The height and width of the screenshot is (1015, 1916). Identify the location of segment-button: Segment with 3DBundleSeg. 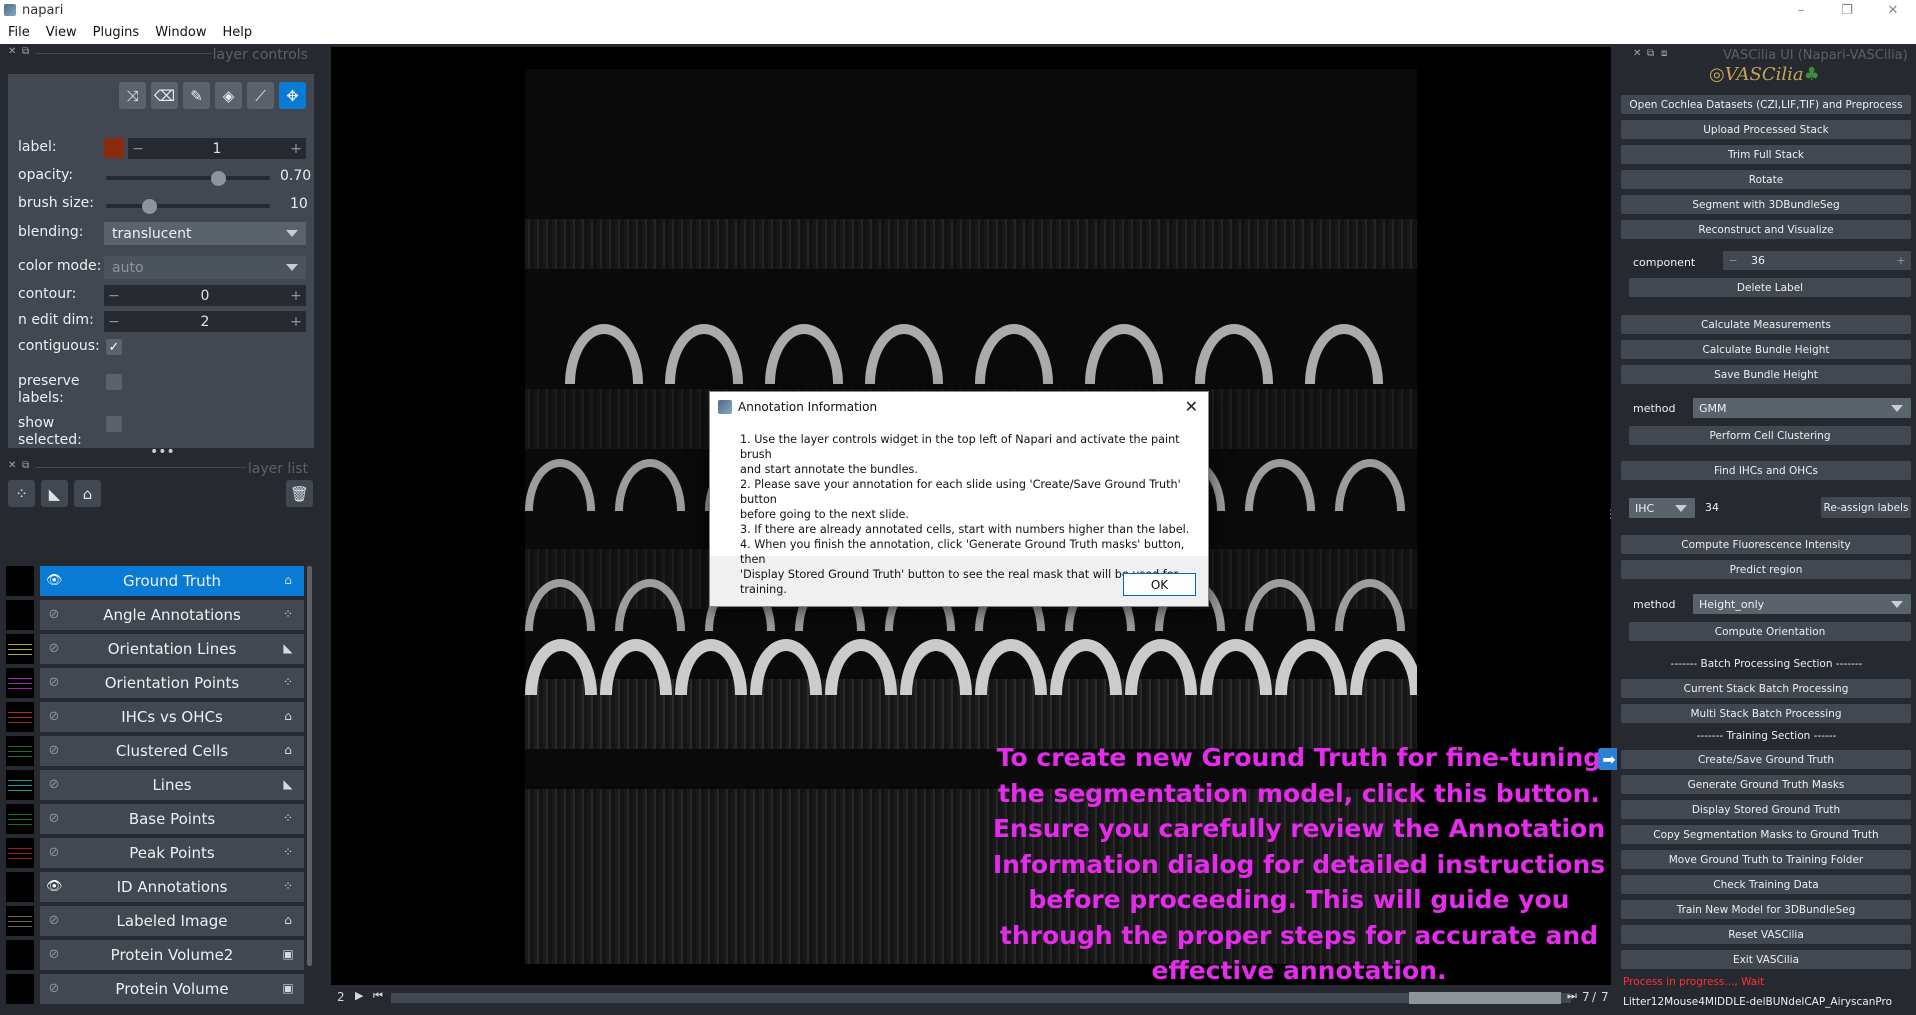
(1766, 204).